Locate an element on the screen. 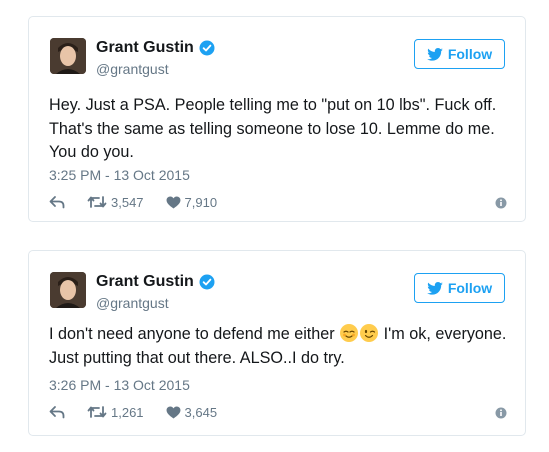 The height and width of the screenshot is (452, 549). retweet-button: 1,261 is located at coordinates (115, 412).